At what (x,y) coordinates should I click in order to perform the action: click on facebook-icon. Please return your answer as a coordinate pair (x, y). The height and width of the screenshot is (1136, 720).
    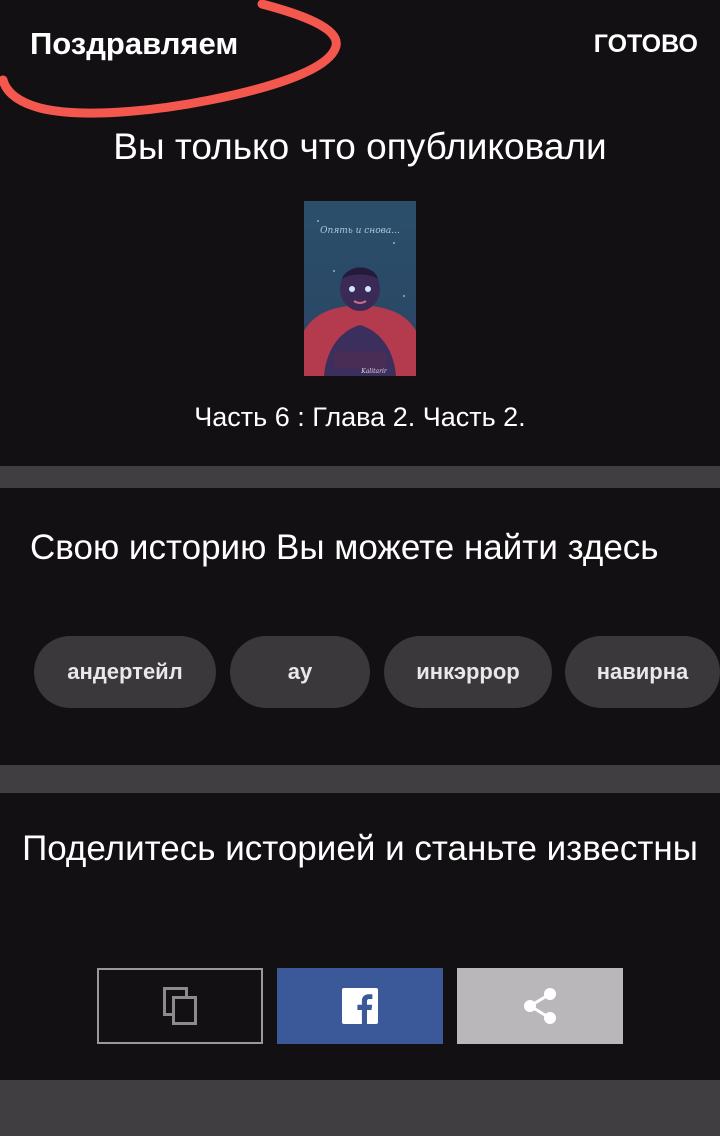
    Looking at the image, I should click on (360, 1006).